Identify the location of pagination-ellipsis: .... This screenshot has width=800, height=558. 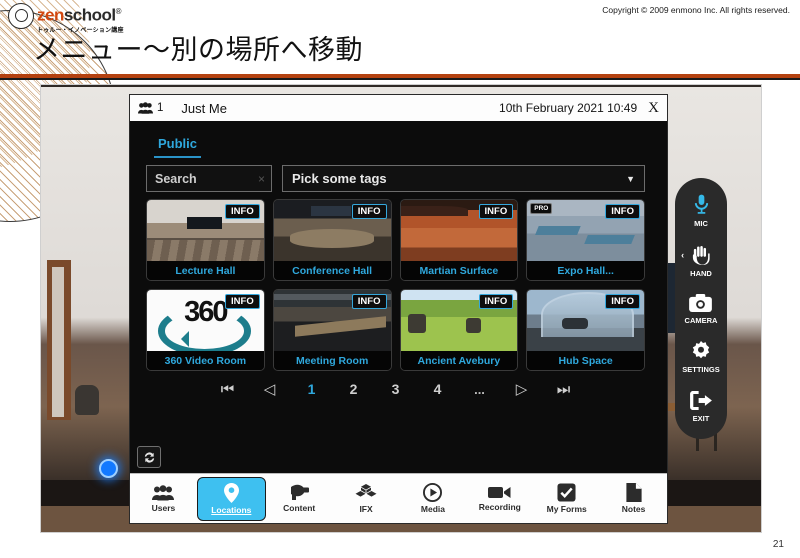
(479, 389).